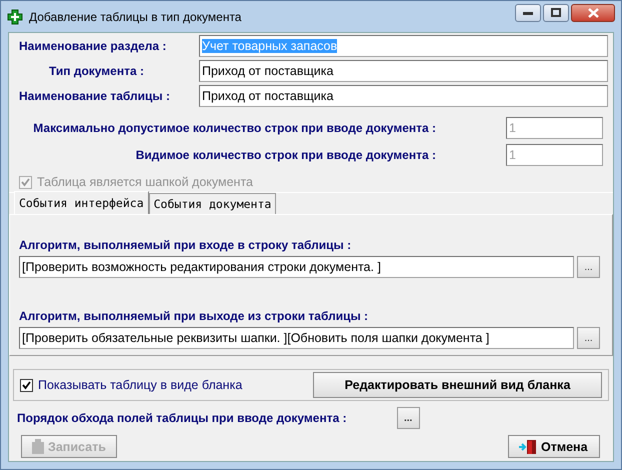 The height and width of the screenshot is (470, 622). I want to click on maximize-icon, so click(556, 12).